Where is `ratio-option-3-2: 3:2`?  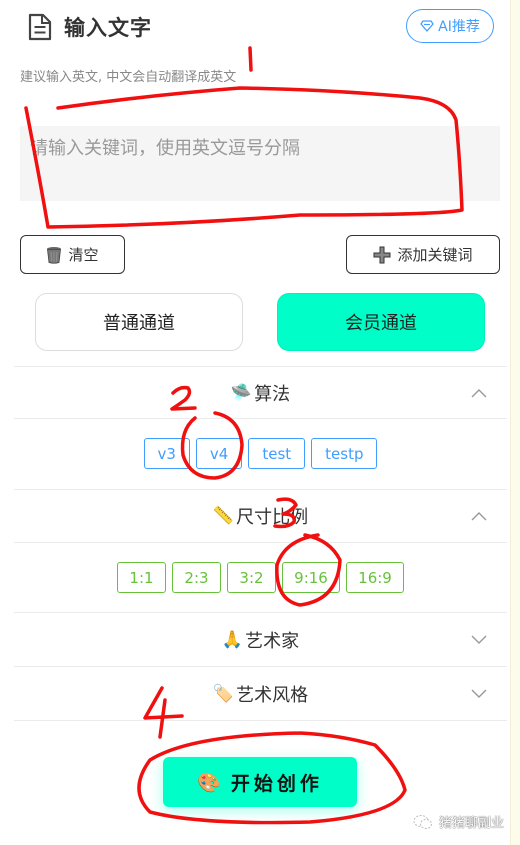 ratio-option-3-2: 3:2 is located at coordinates (251, 577).